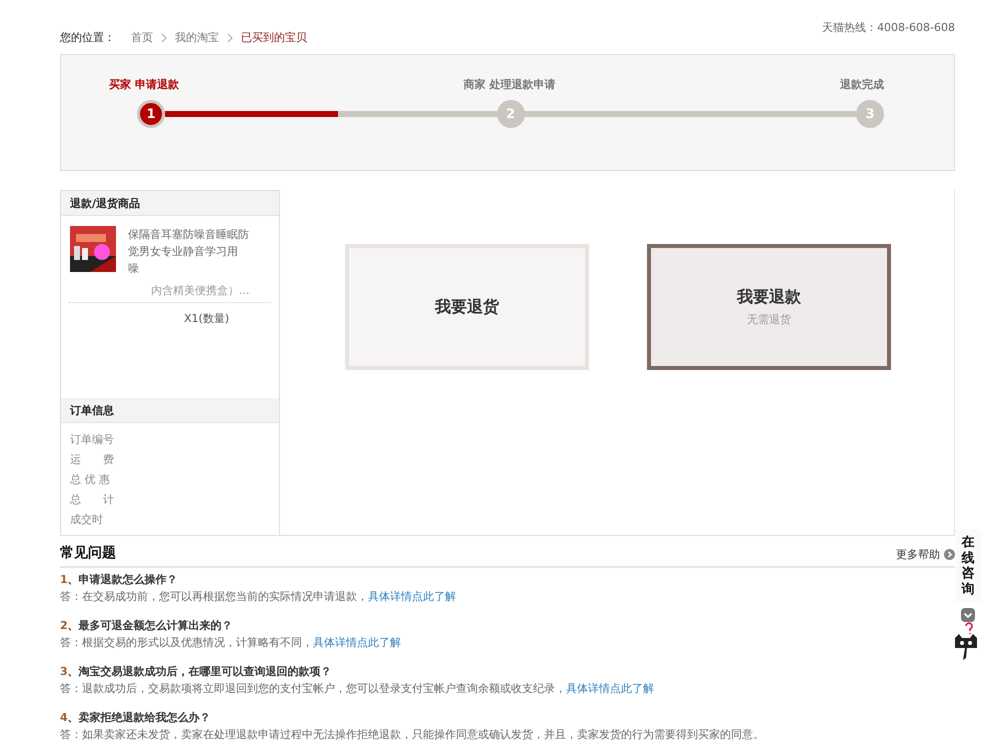  I want to click on breadcrumb-label: 您的位置：, so click(87, 37).